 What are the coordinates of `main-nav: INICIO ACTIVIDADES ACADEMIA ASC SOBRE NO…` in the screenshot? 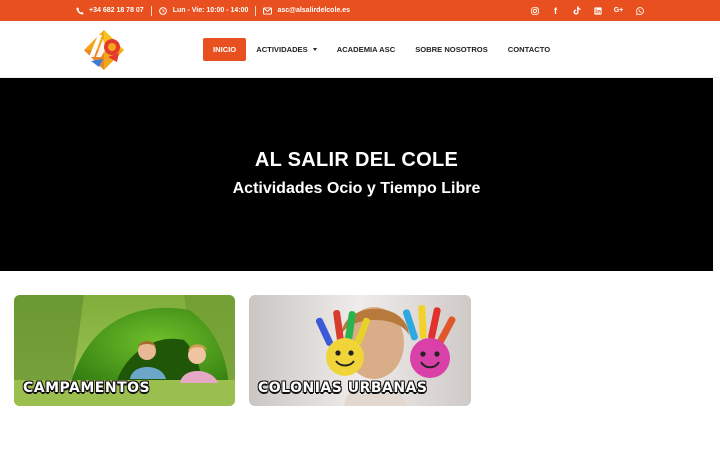 It's located at (381, 49).